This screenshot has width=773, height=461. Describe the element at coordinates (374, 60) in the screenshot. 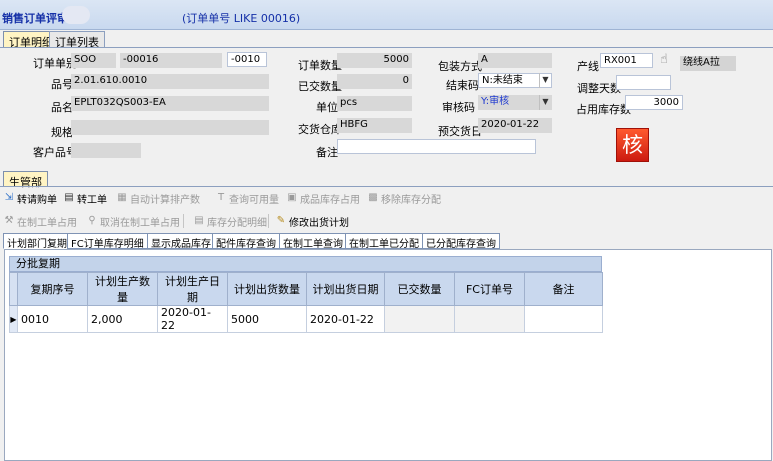

I see `order-qty-field: 5000` at that location.